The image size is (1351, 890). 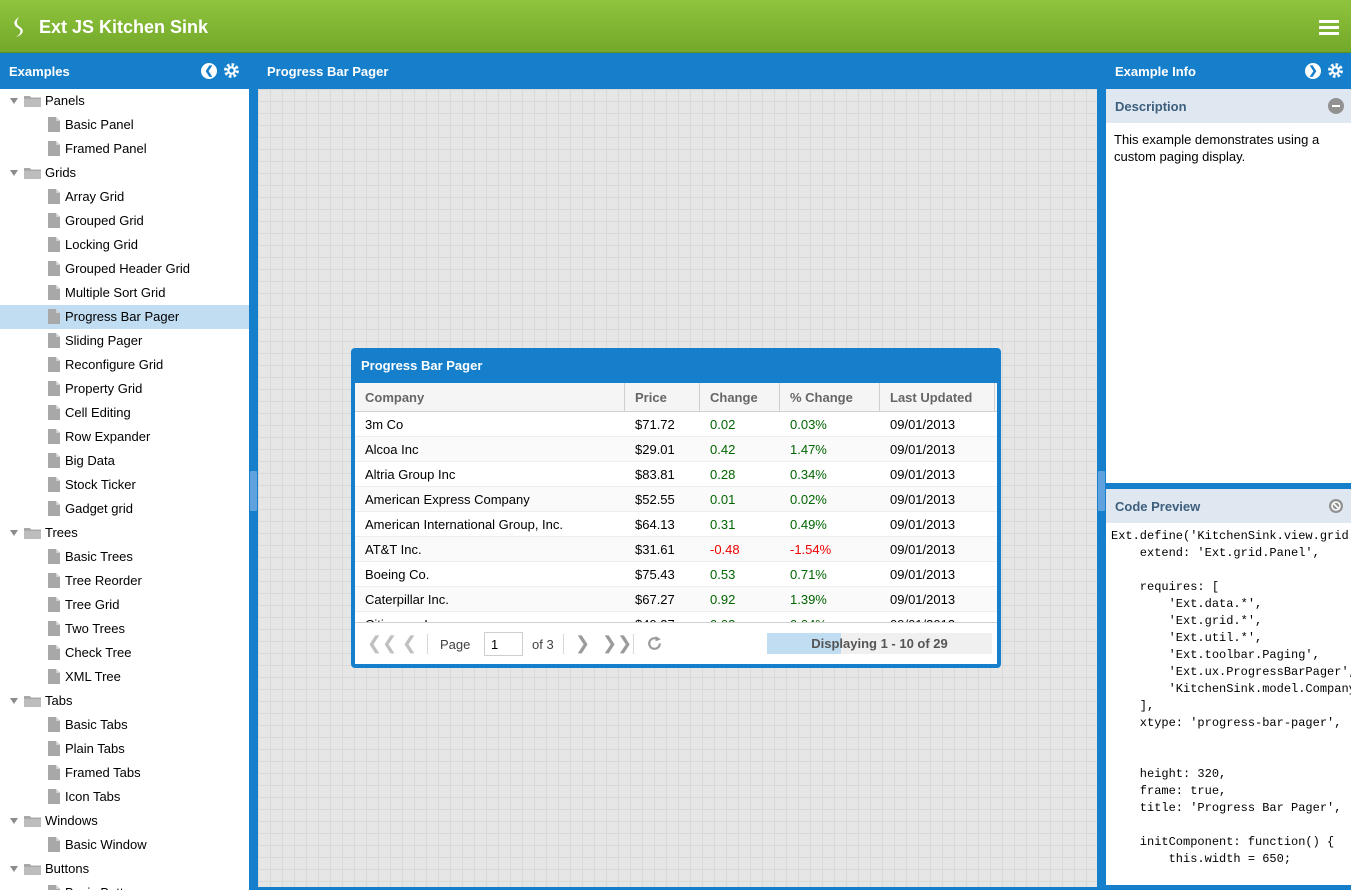 I want to click on code-line: this.width = 650;, so click(x=1201, y=859).